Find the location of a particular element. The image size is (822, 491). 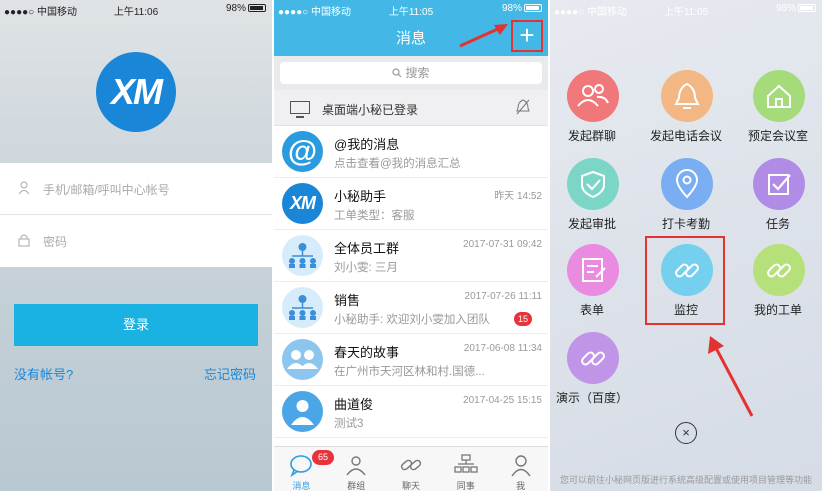

item-time: 2017-07-31 09:42 is located at coordinates (502, 244).